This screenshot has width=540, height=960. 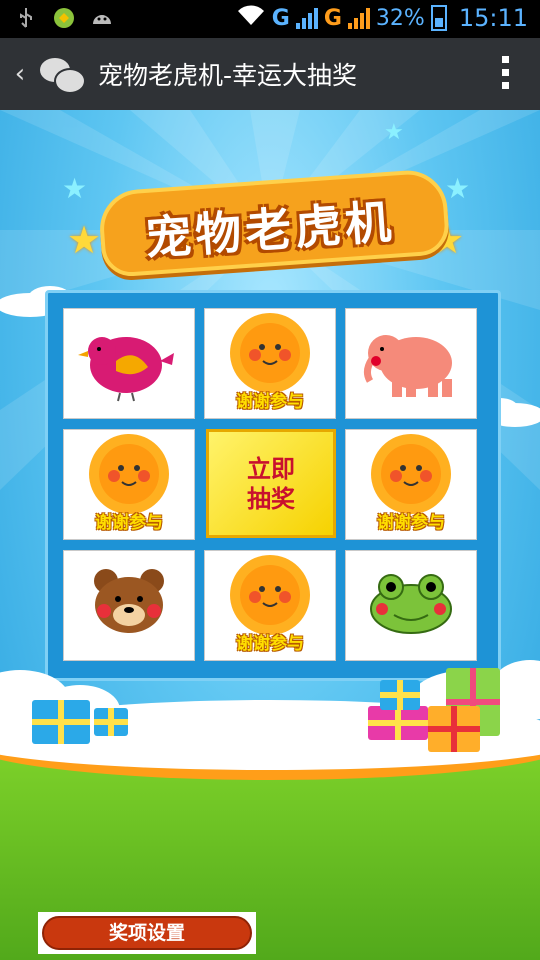 I want to click on prize-settings-button: 奖项设置, so click(x=147, y=933).